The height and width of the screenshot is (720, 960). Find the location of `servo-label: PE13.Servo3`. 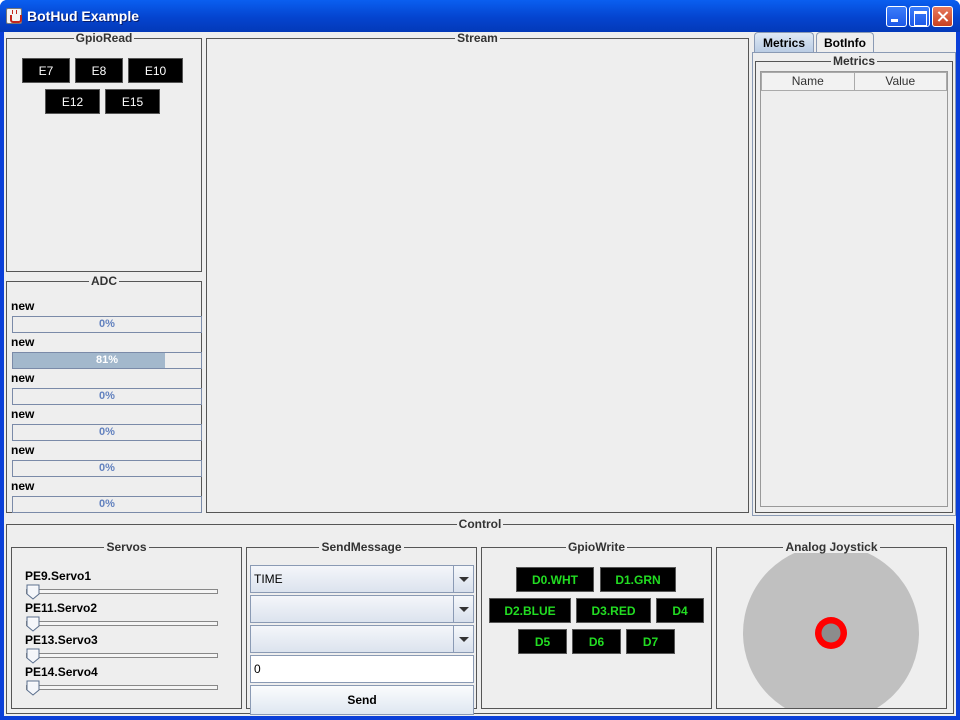

servo-label: PE13.Servo3 is located at coordinates (61, 640).